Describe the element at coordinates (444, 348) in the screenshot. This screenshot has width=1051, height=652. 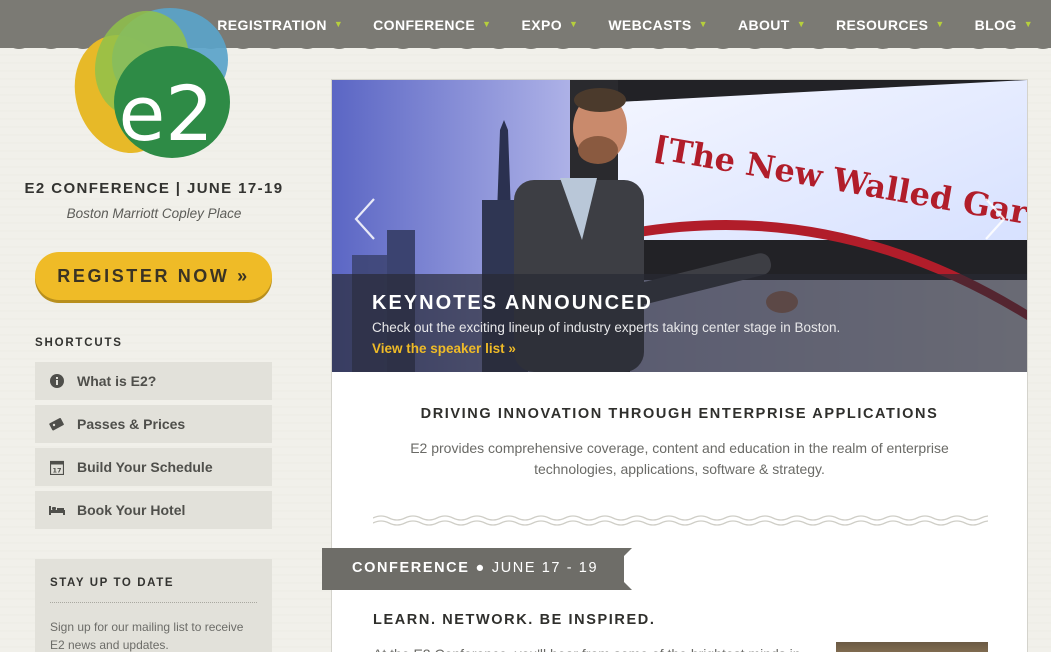
I see `speaker-list-link: View the speaker list »` at that location.